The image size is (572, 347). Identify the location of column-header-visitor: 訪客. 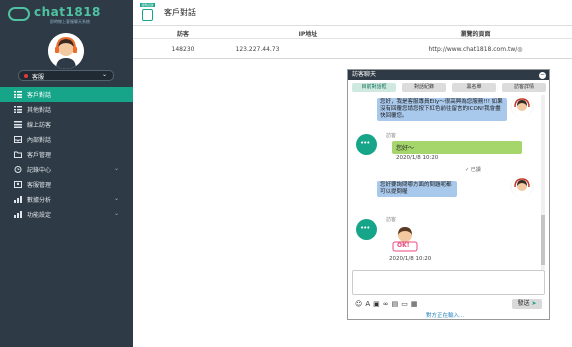
(182, 34).